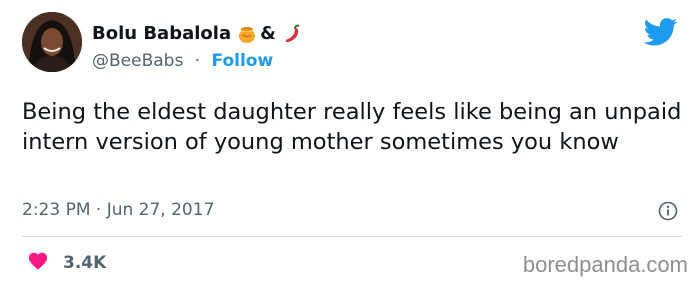  I want to click on like-button: 3.4K, so click(66, 262).